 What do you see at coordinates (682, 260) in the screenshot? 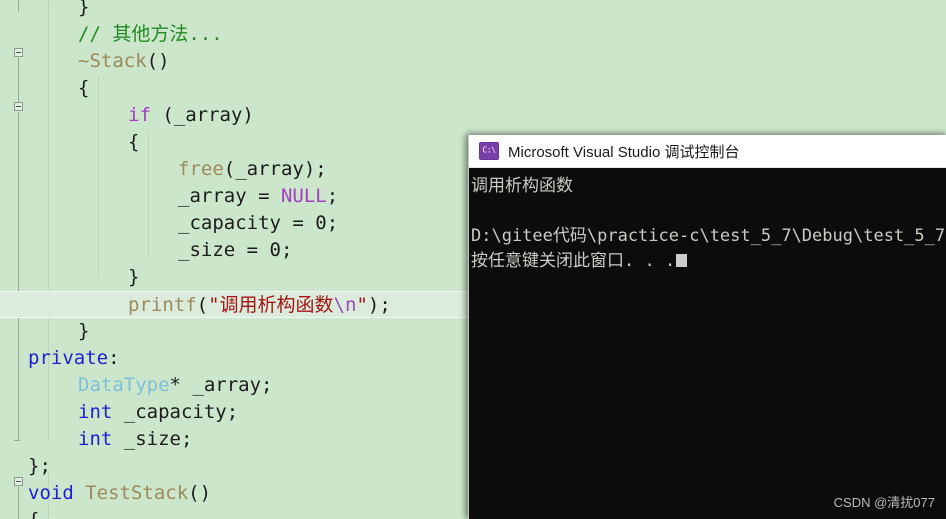
I see `console-cursor` at bounding box center [682, 260].